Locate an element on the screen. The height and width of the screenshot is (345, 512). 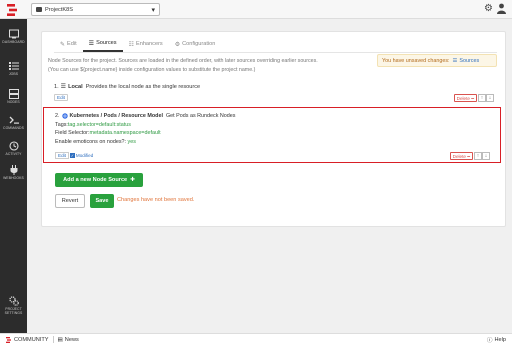
unsaved-text: You have unsaved changes: is located at coordinates (416, 60).